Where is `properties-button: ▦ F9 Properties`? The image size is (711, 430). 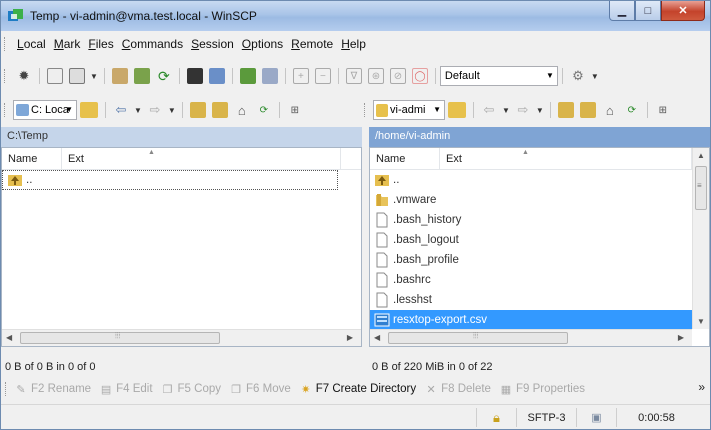
properties-button: ▦ F9 Properties is located at coordinates (542, 389).